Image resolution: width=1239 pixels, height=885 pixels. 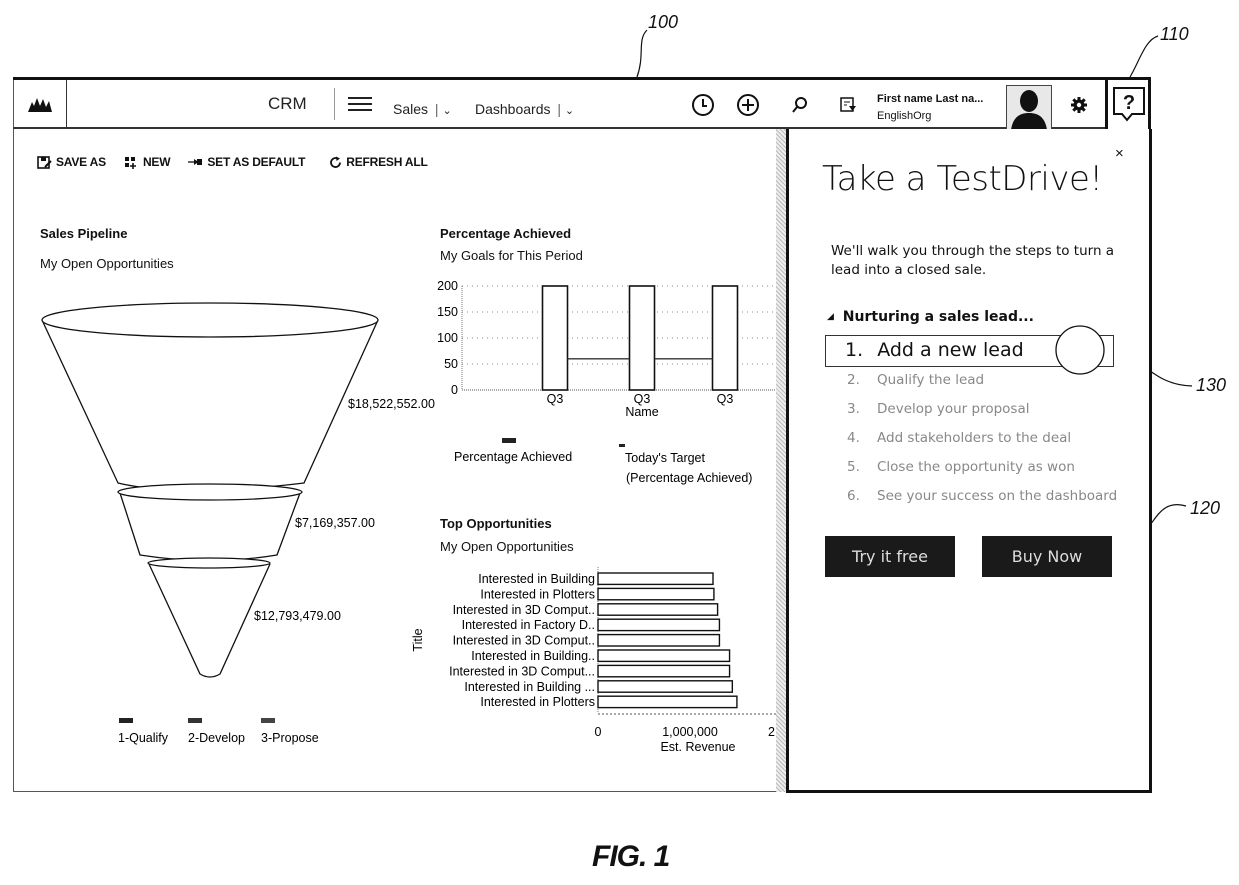 What do you see at coordinates (976, 467) in the screenshot?
I see `step-label: Close the opportunity as won` at bounding box center [976, 467].